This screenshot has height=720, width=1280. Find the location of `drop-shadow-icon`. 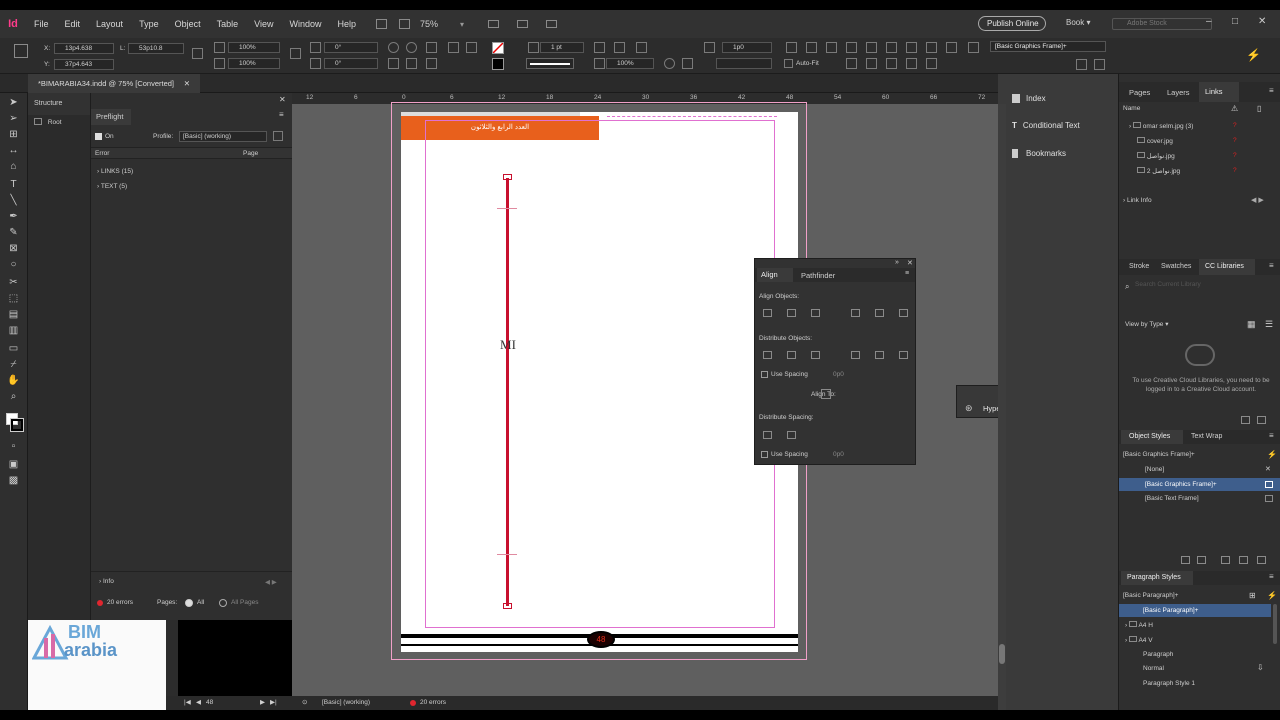

drop-shadow-icon is located at coordinates (669, 63).